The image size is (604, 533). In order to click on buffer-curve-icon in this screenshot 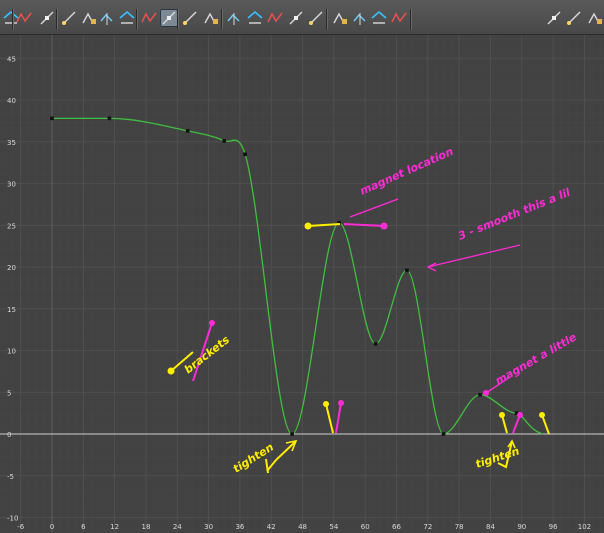, I will do `click(316, 18)`.